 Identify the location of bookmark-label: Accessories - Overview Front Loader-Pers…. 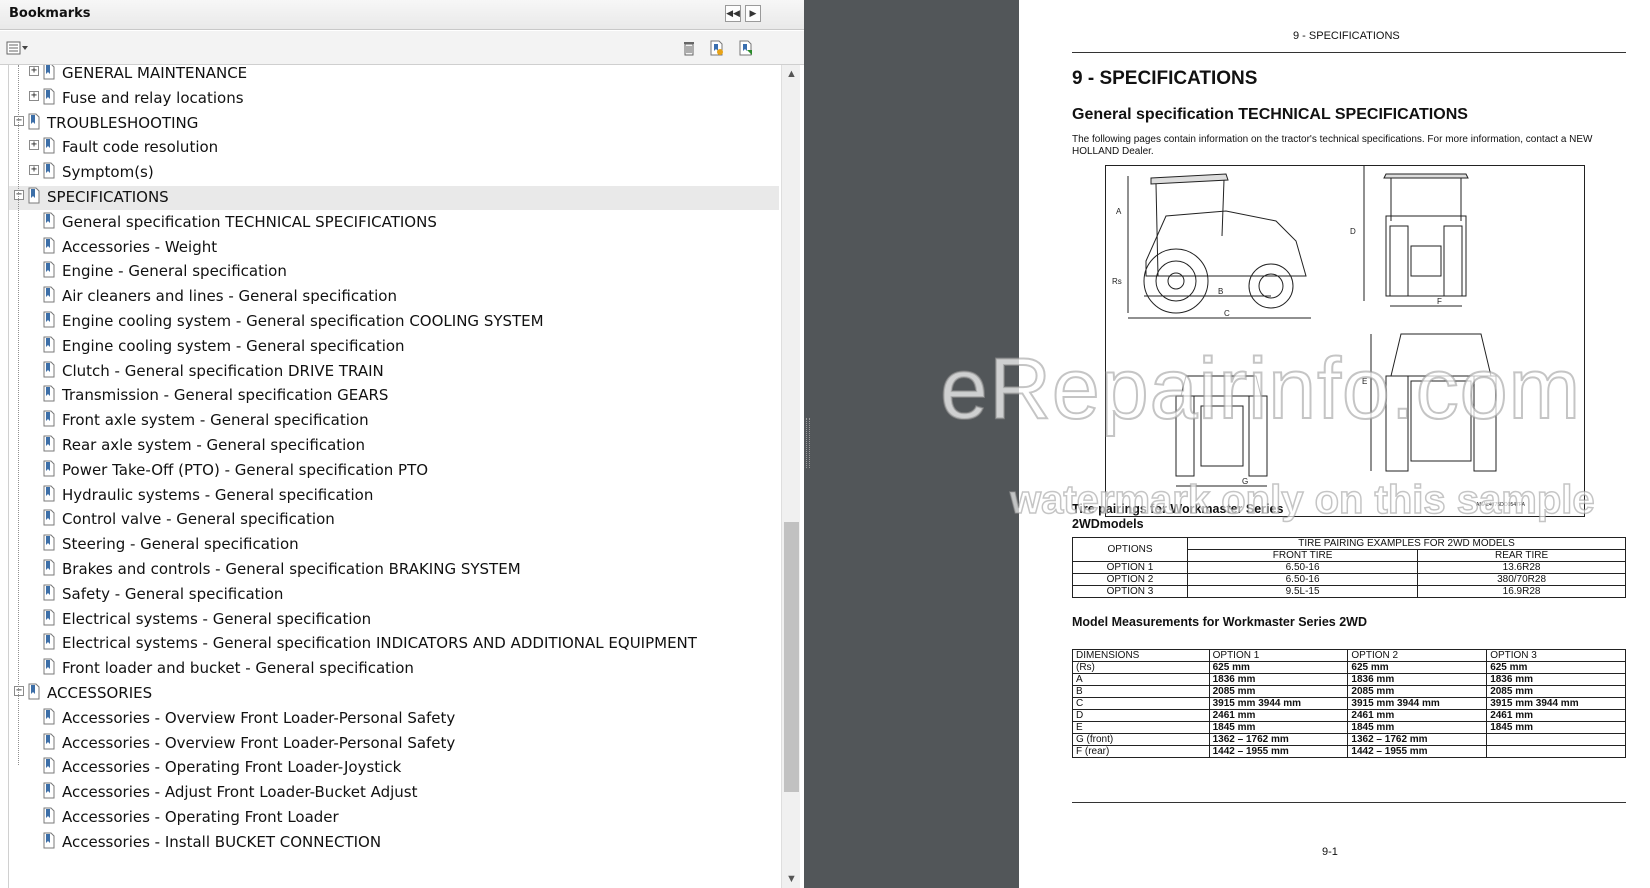
(259, 717).